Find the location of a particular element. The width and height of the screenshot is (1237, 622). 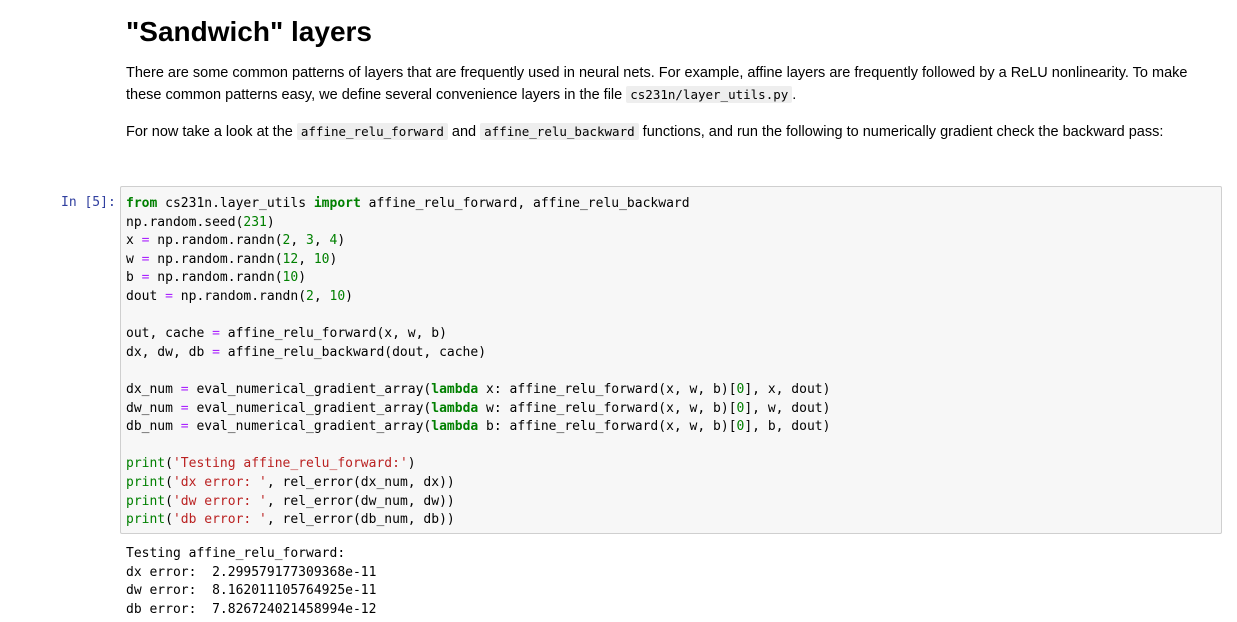

output-line: Testing affine_relu_forward: is located at coordinates (236, 553).